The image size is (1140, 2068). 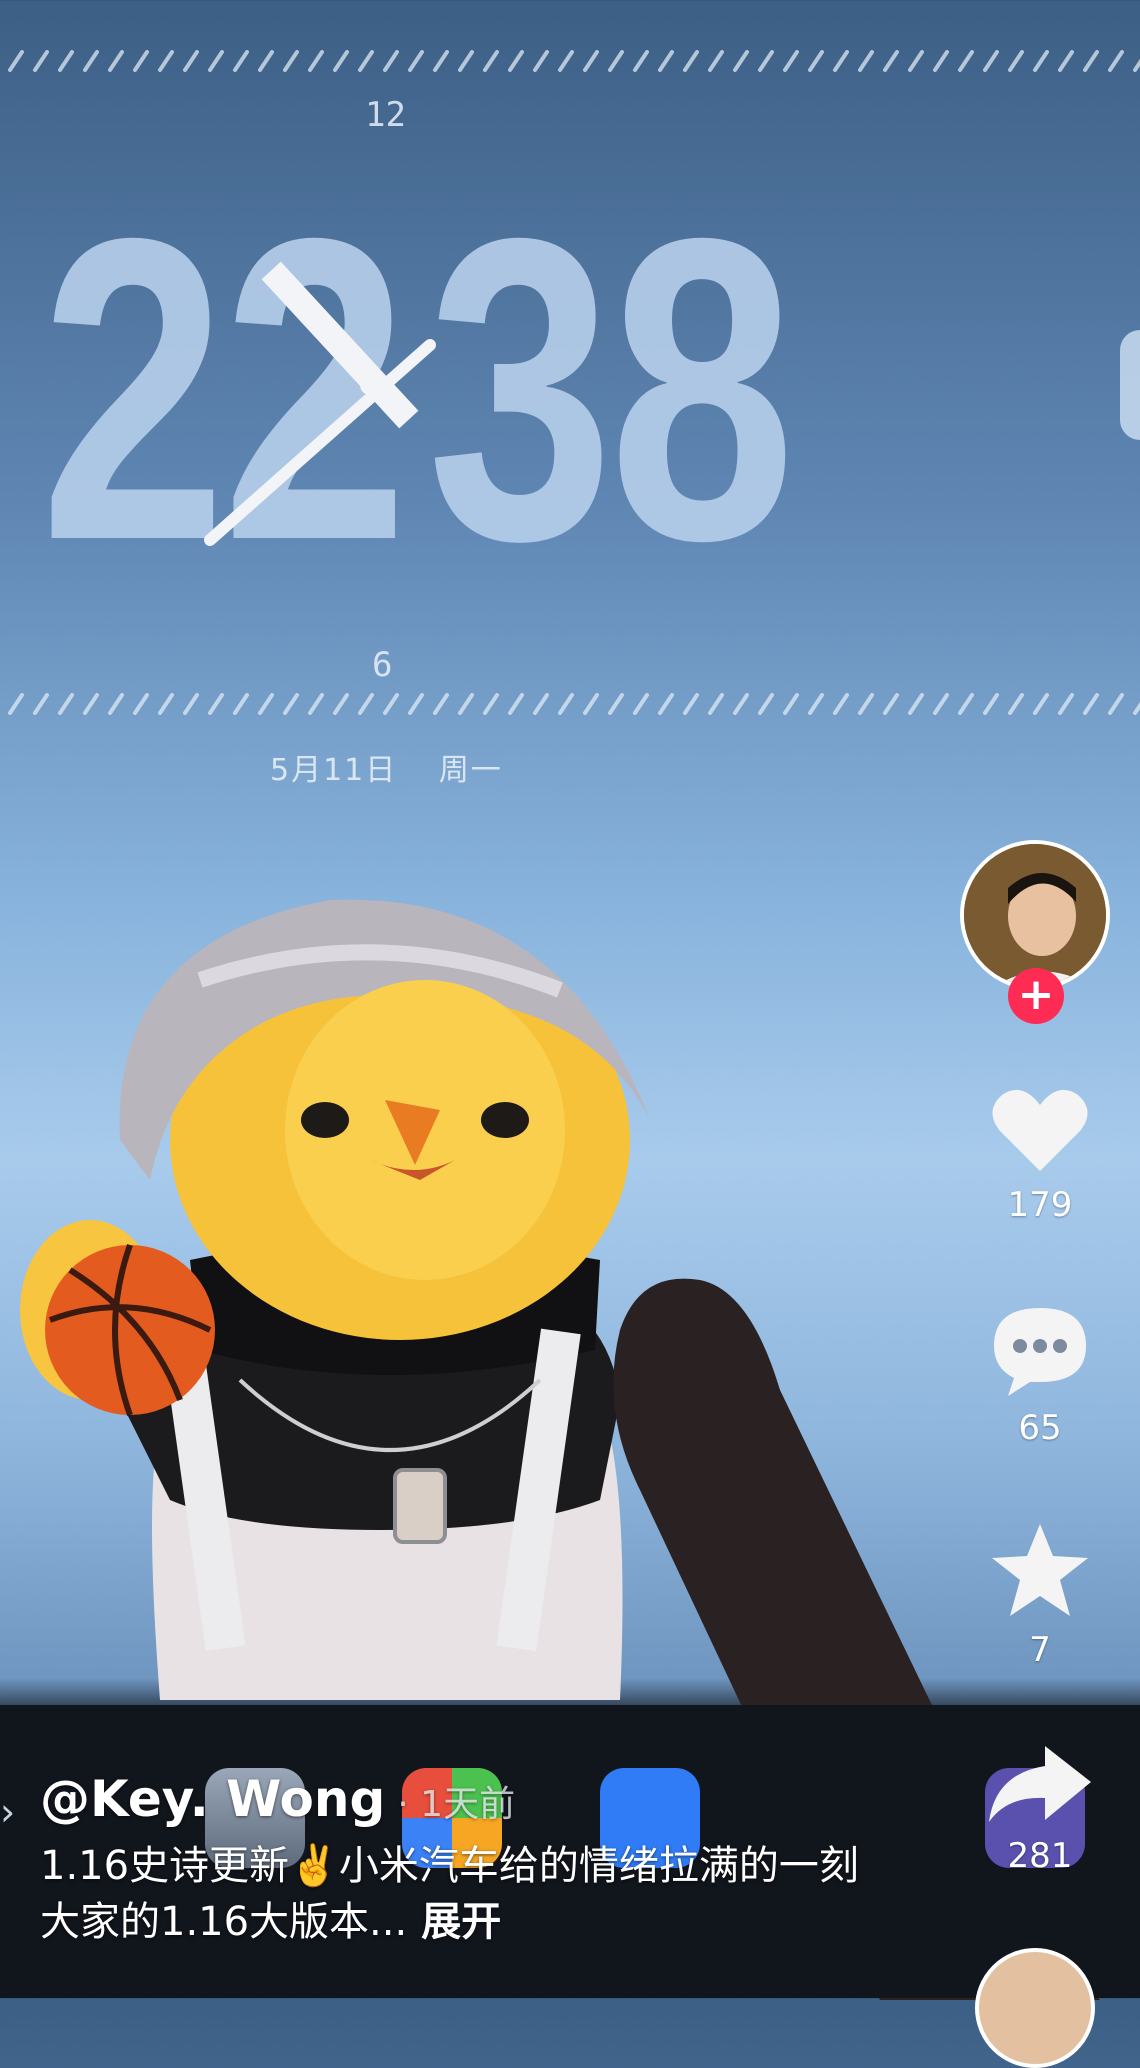 I want to click on like-action: 179, so click(x=1040, y=1155).